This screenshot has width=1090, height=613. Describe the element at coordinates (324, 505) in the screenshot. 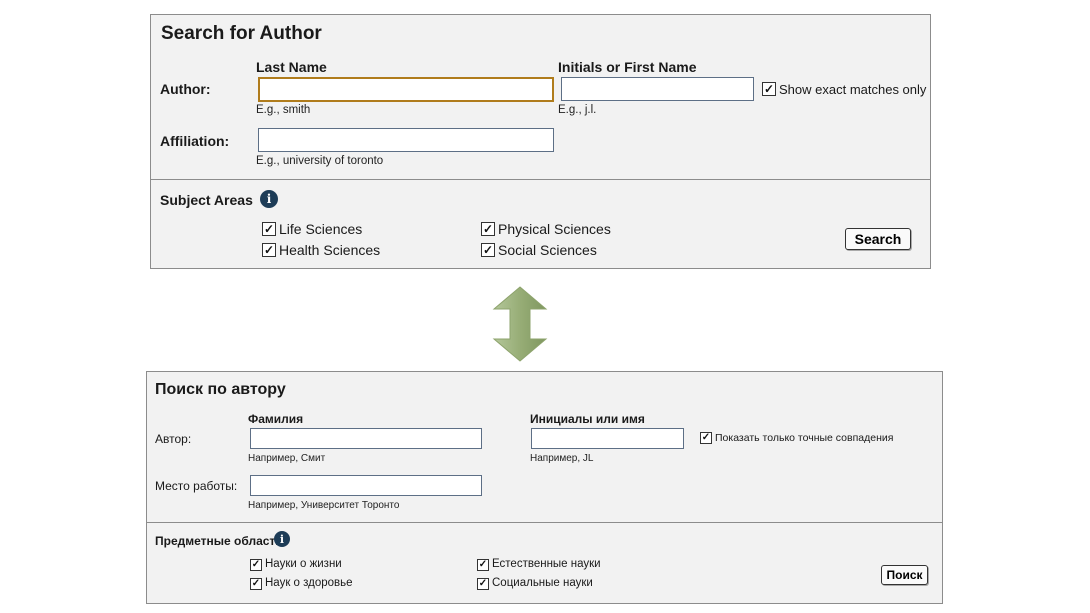

I see `affiliation-hint-ru: Например, Университет Торонто` at that location.